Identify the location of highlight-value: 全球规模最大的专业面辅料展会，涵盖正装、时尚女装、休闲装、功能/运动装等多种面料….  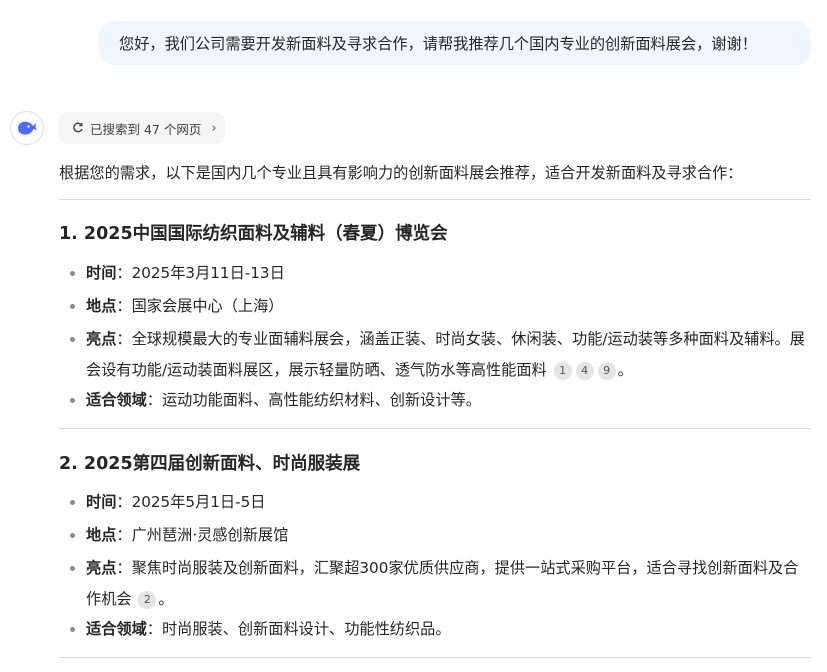
(445, 354).